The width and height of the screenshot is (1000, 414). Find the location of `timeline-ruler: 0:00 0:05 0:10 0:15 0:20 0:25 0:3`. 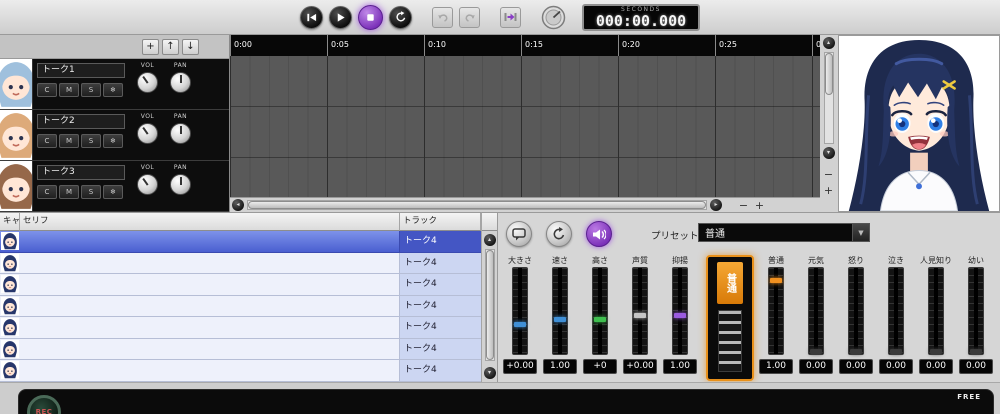

timeline-ruler: 0:00 0:05 0:10 0:15 0:20 0:25 0:3 is located at coordinates (525, 45).